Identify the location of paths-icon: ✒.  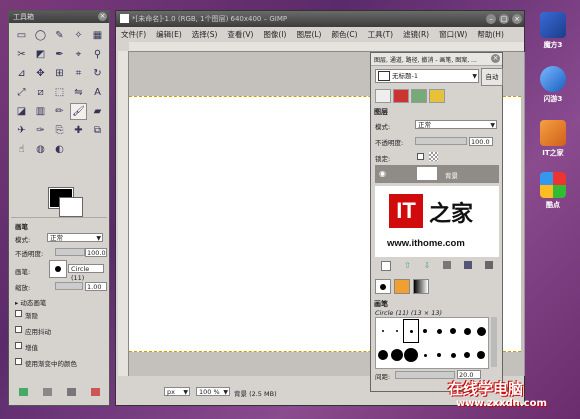
(59, 54).